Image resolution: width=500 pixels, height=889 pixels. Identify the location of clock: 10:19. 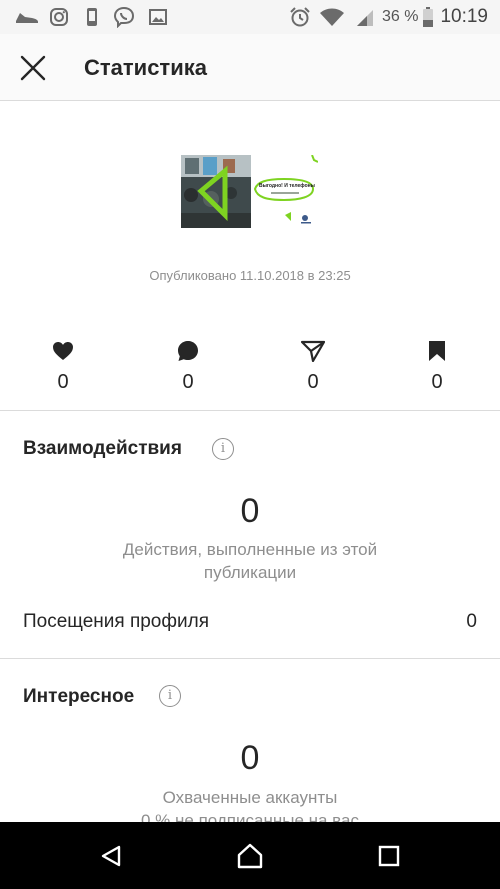
(464, 16).